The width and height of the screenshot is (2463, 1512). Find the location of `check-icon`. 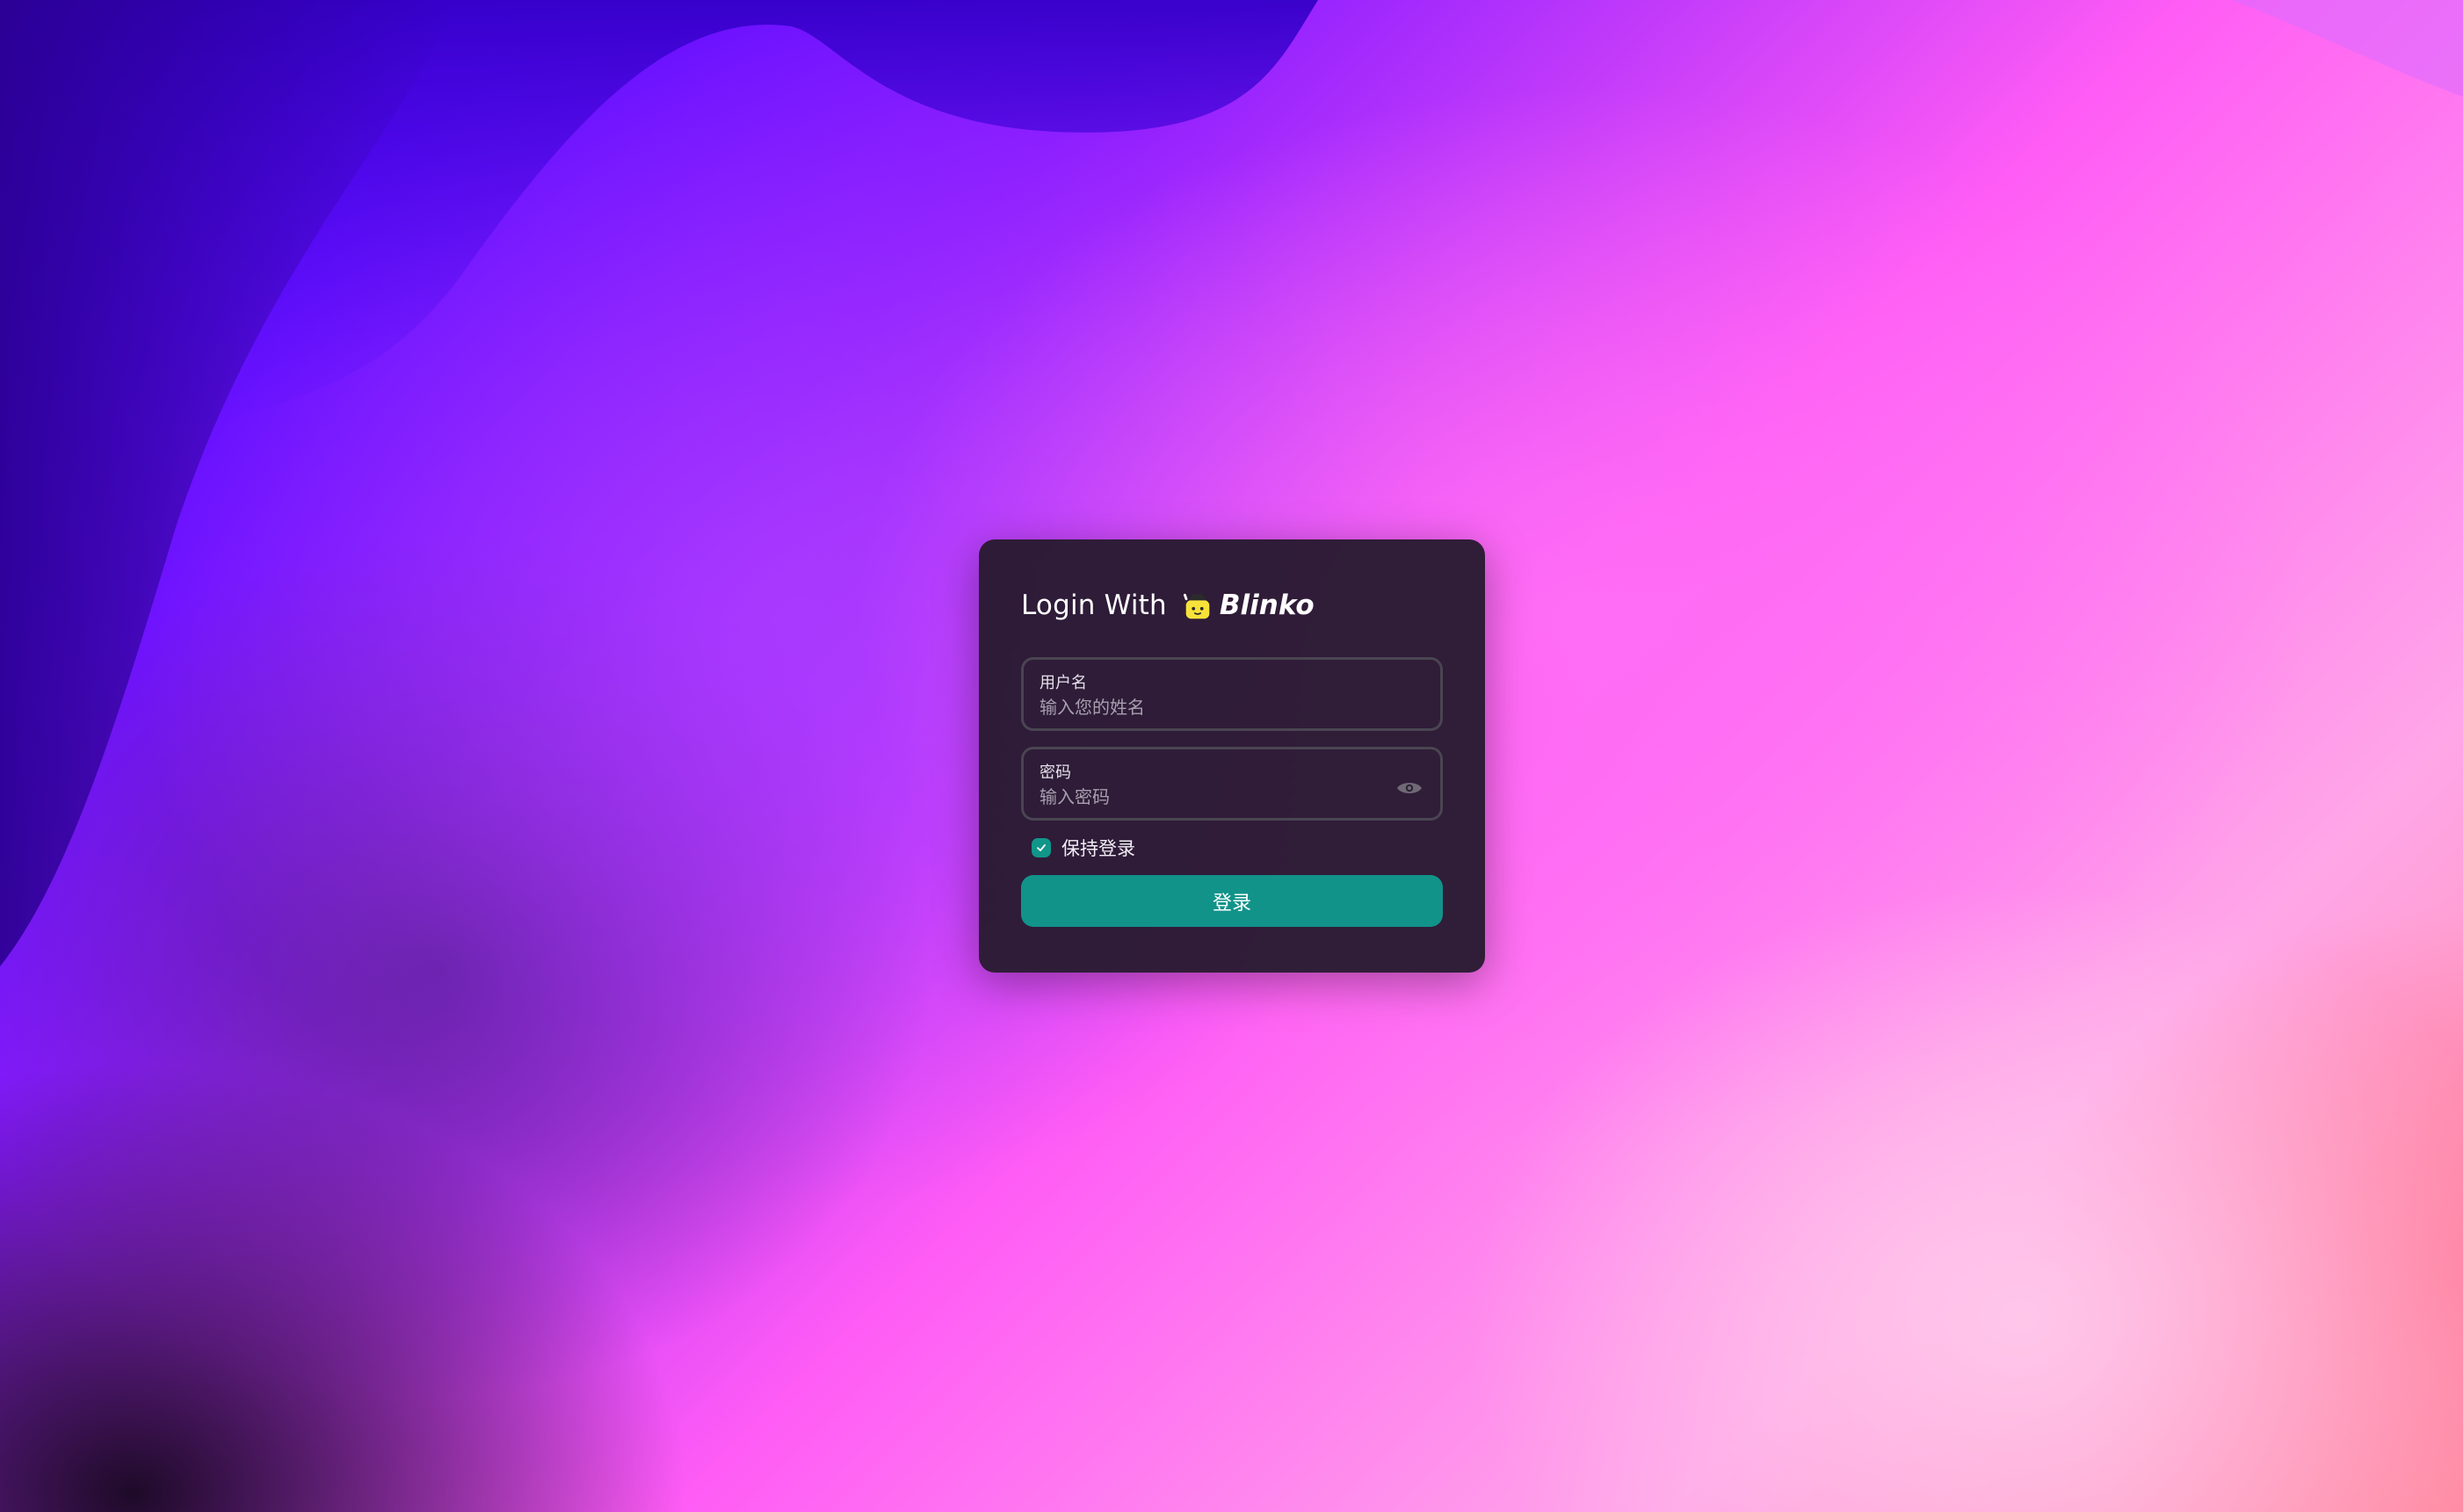

check-icon is located at coordinates (1041, 847).